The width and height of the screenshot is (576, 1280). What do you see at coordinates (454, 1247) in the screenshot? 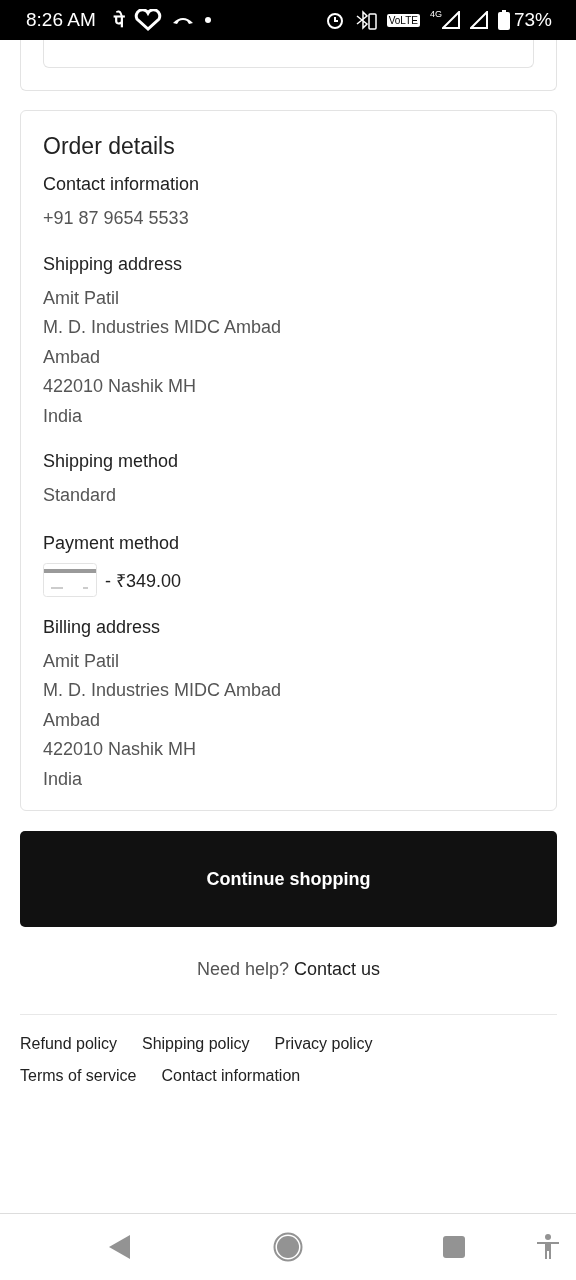
I see `recents-icon` at bounding box center [454, 1247].